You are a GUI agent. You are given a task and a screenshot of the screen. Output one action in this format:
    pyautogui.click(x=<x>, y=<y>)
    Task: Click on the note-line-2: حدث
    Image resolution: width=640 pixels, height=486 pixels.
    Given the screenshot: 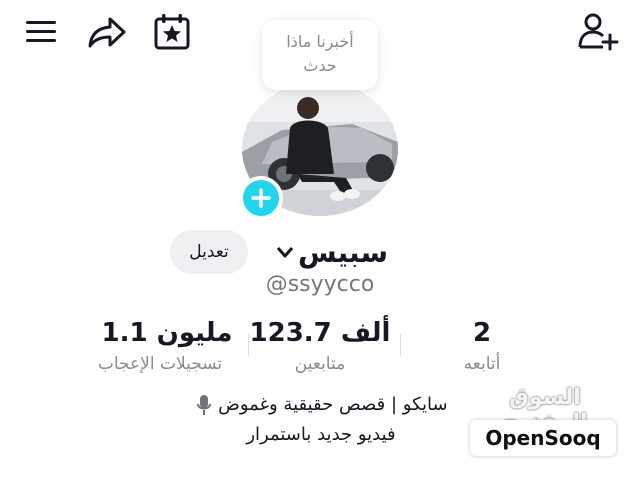 What is the action you would take?
    pyautogui.click(x=320, y=65)
    